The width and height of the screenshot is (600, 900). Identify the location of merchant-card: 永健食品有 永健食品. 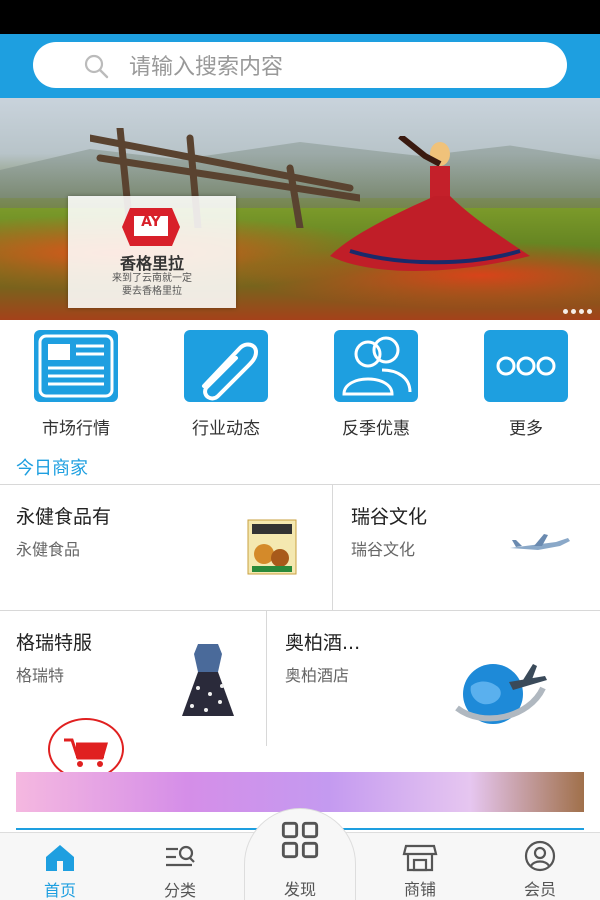
(165, 548).